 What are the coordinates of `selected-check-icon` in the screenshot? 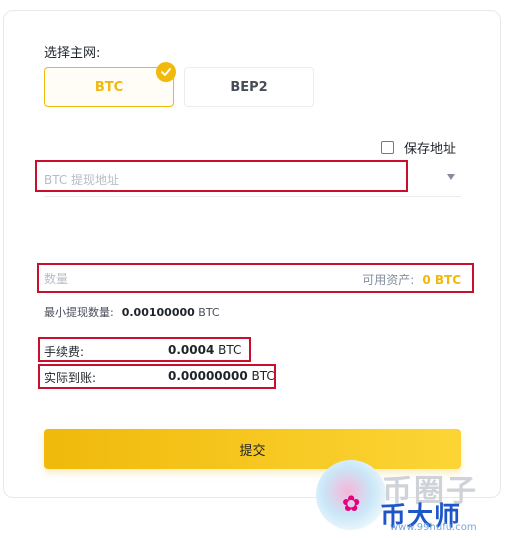 It's located at (166, 72).